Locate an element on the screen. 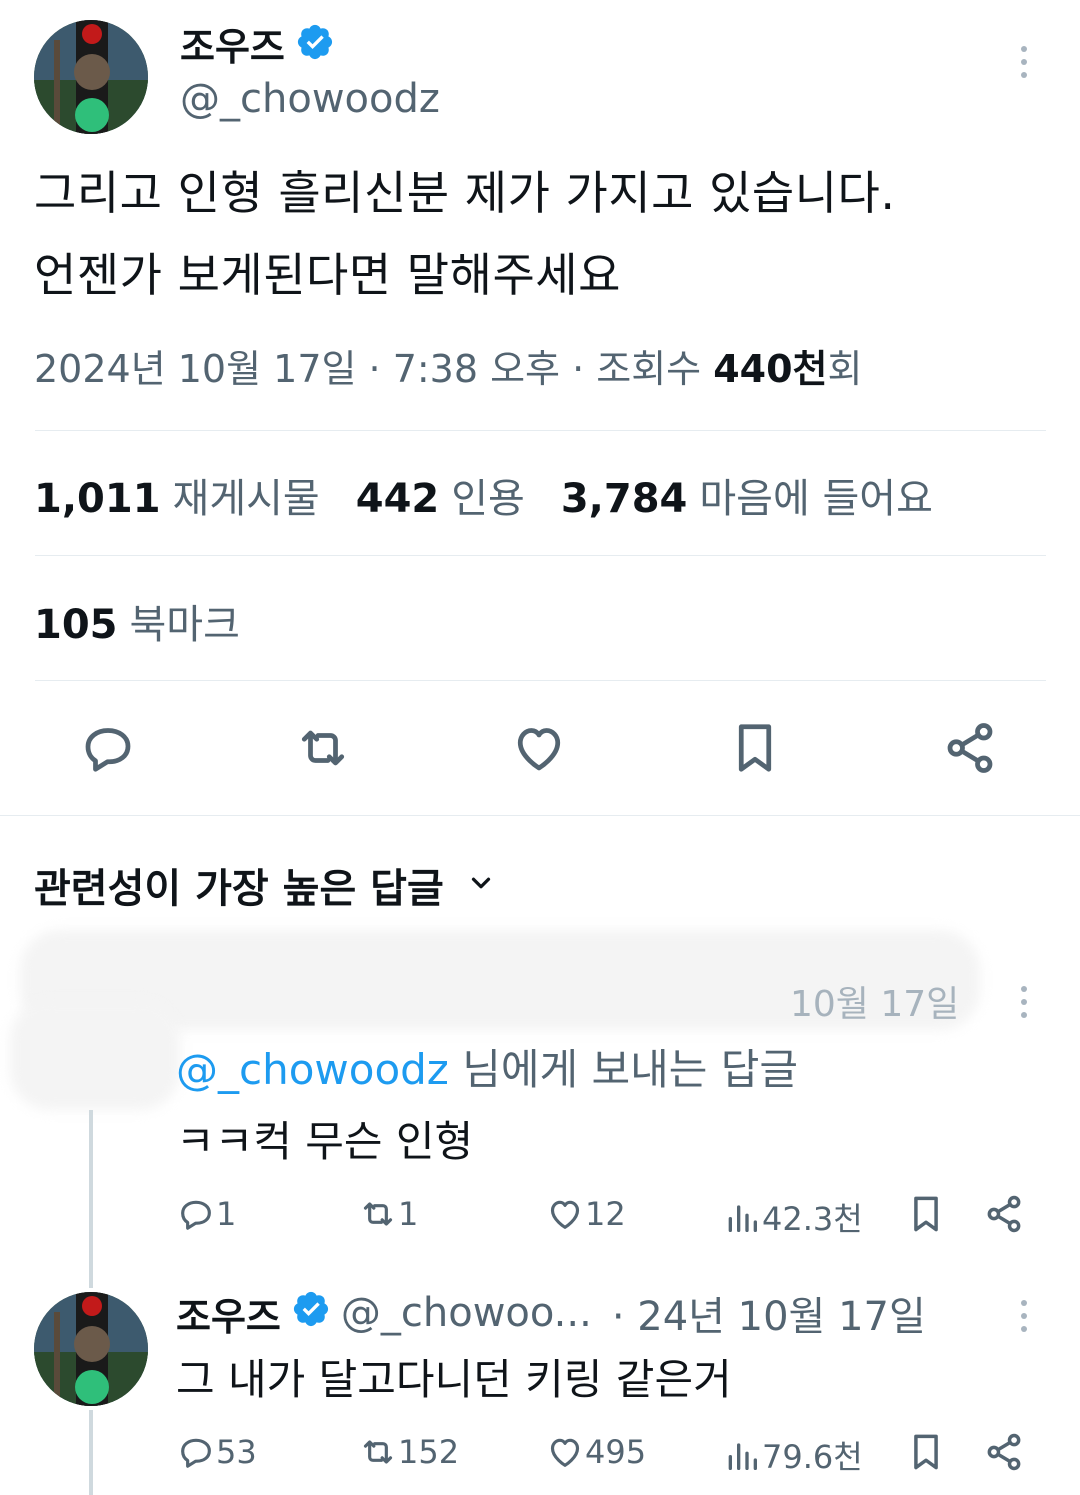 The height and width of the screenshot is (1495, 1080). retweets-count: 1,011 is located at coordinates (97, 499).